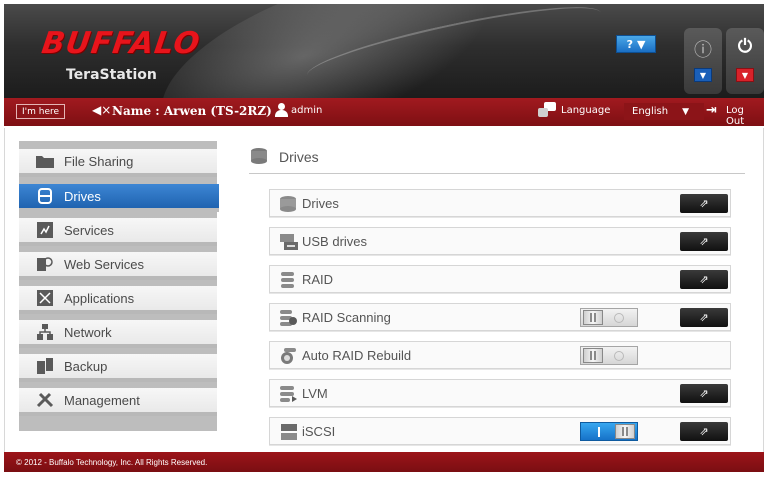 The width and height of the screenshot is (764, 482). I want to click on row-label: iSCSI, so click(319, 431).